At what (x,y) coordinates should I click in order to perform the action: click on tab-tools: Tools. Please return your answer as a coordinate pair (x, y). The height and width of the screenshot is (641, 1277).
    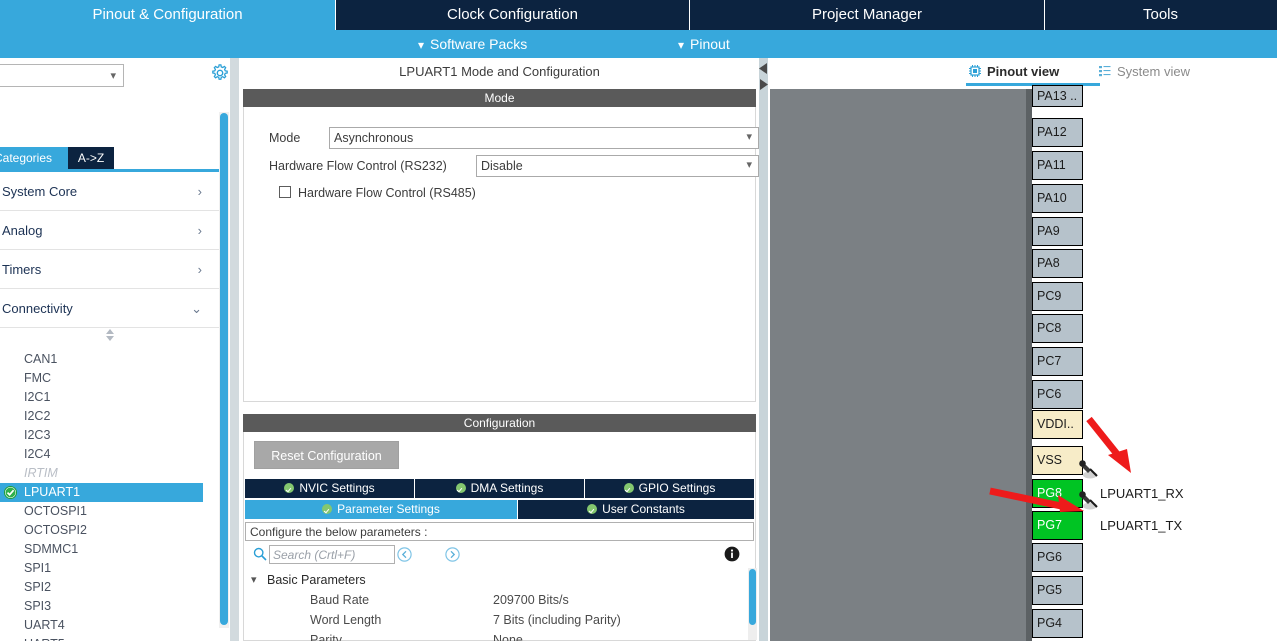
    Looking at the image, I should click on (1160, 15).